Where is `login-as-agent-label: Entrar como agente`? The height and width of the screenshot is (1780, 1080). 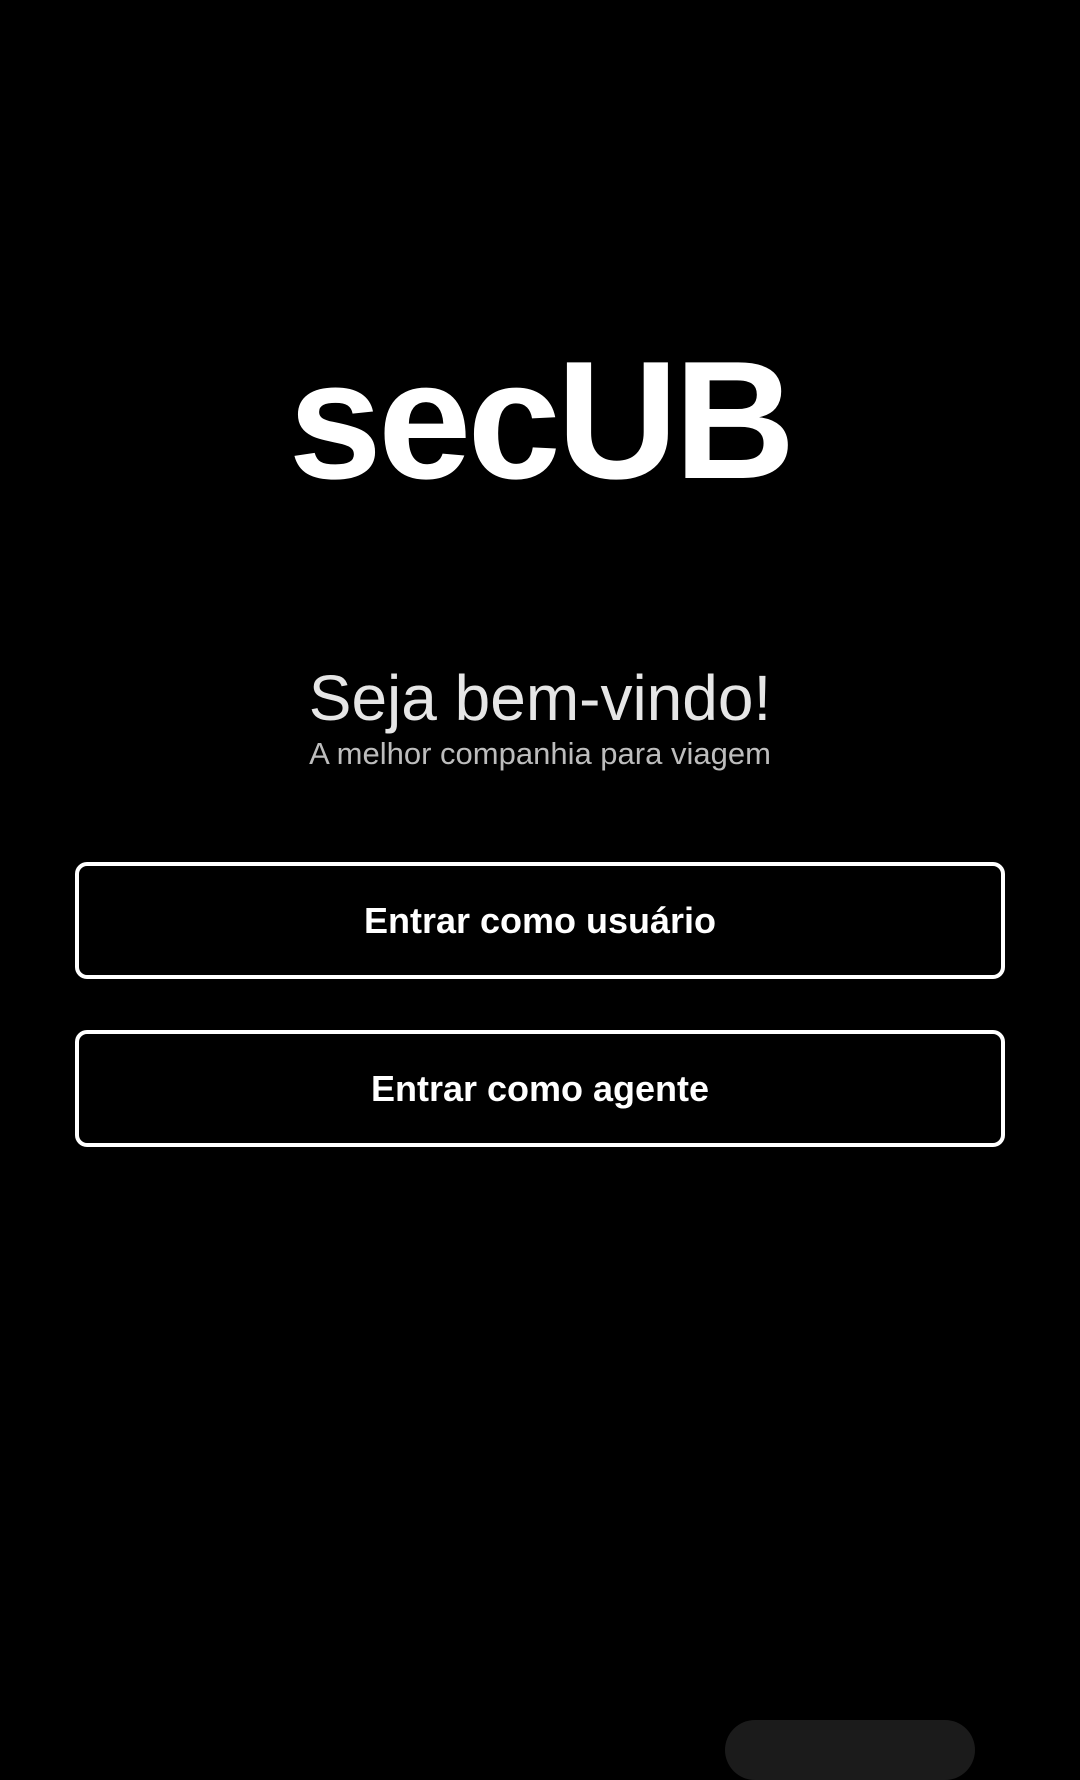
login-as-agent-label: Entrar como agente is located at coordinates (540, 1088).